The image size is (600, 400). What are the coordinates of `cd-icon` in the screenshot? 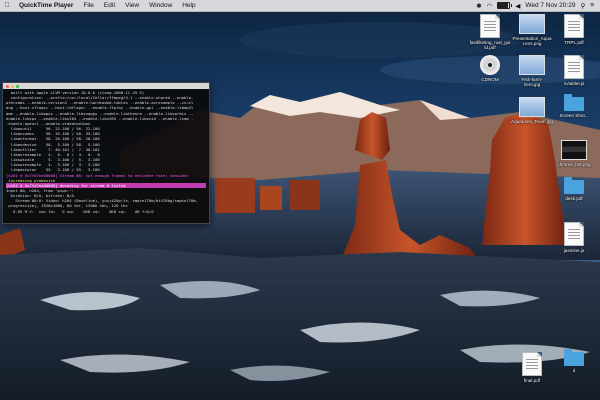 It's located at (490, 65).